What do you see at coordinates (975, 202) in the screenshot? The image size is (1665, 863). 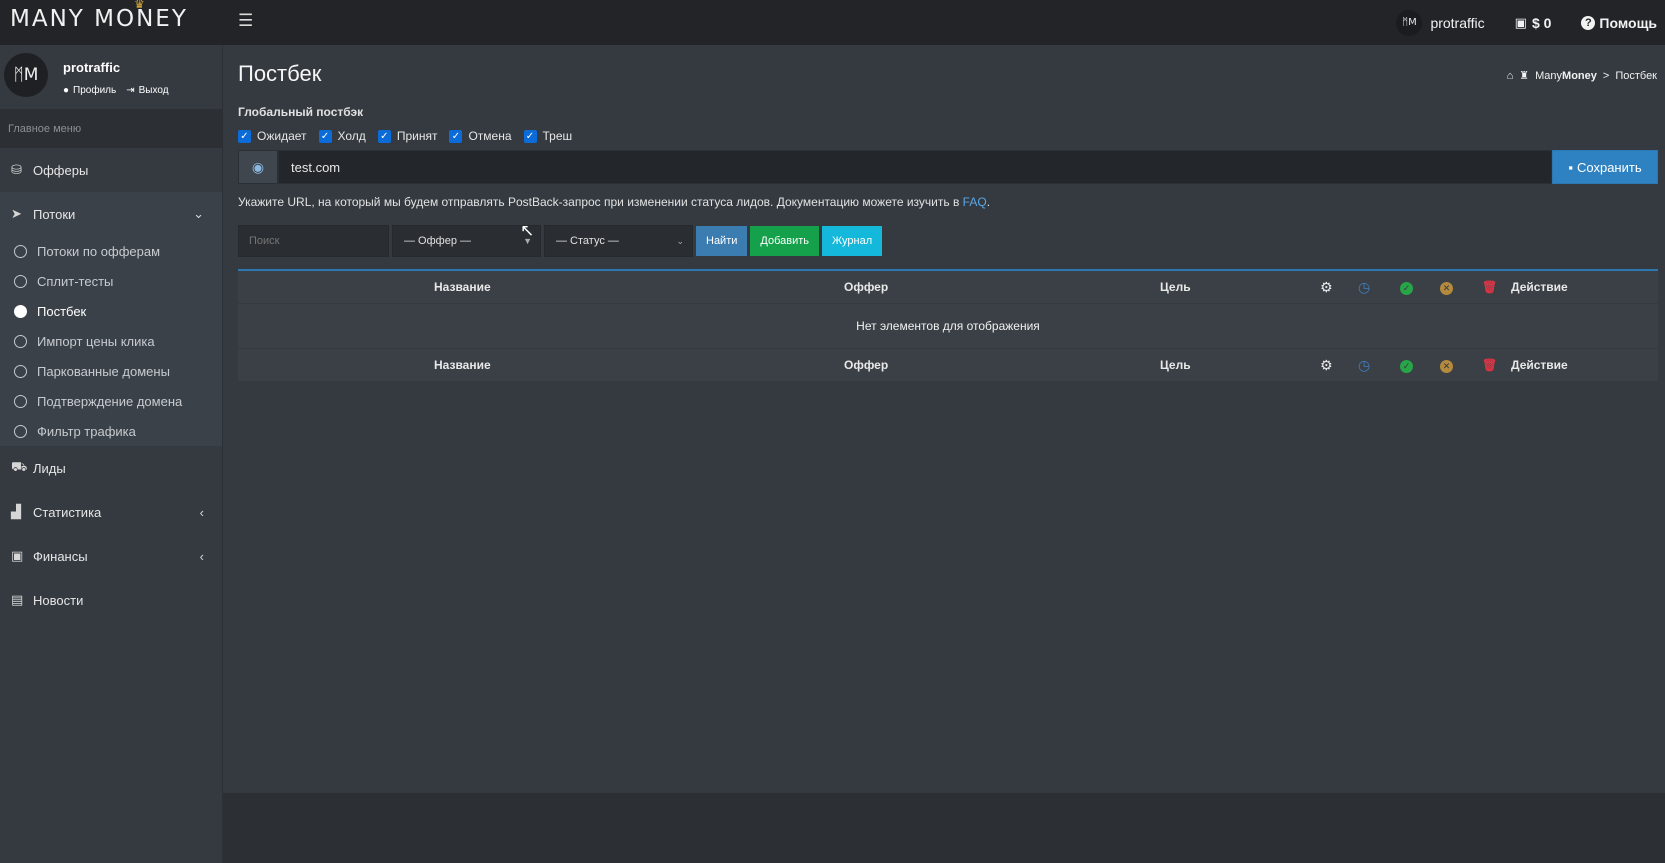 I see `faq-link: FAQ` at bounding box center [975, 202].